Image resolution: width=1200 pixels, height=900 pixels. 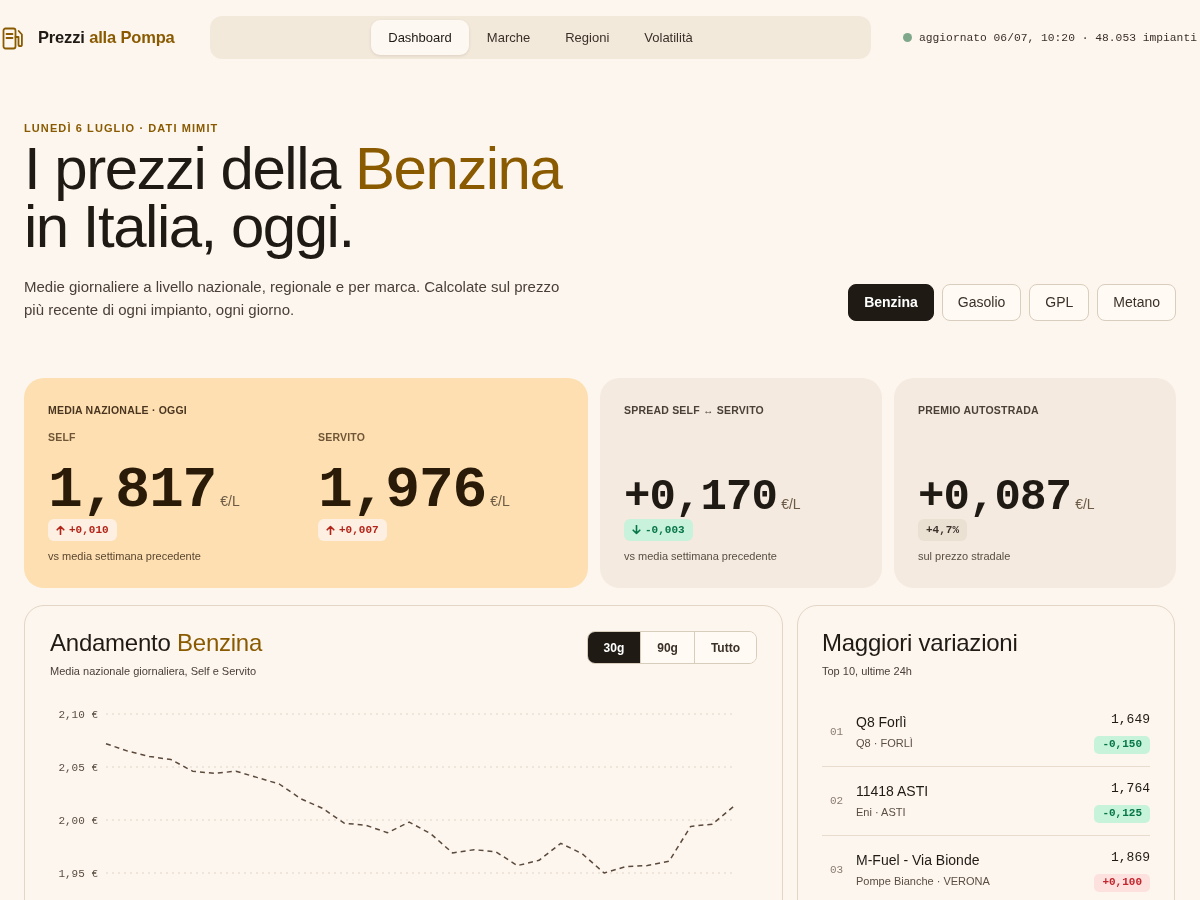 I want to click on fuel-tab: Gasolio, so click(x=981, y=302).